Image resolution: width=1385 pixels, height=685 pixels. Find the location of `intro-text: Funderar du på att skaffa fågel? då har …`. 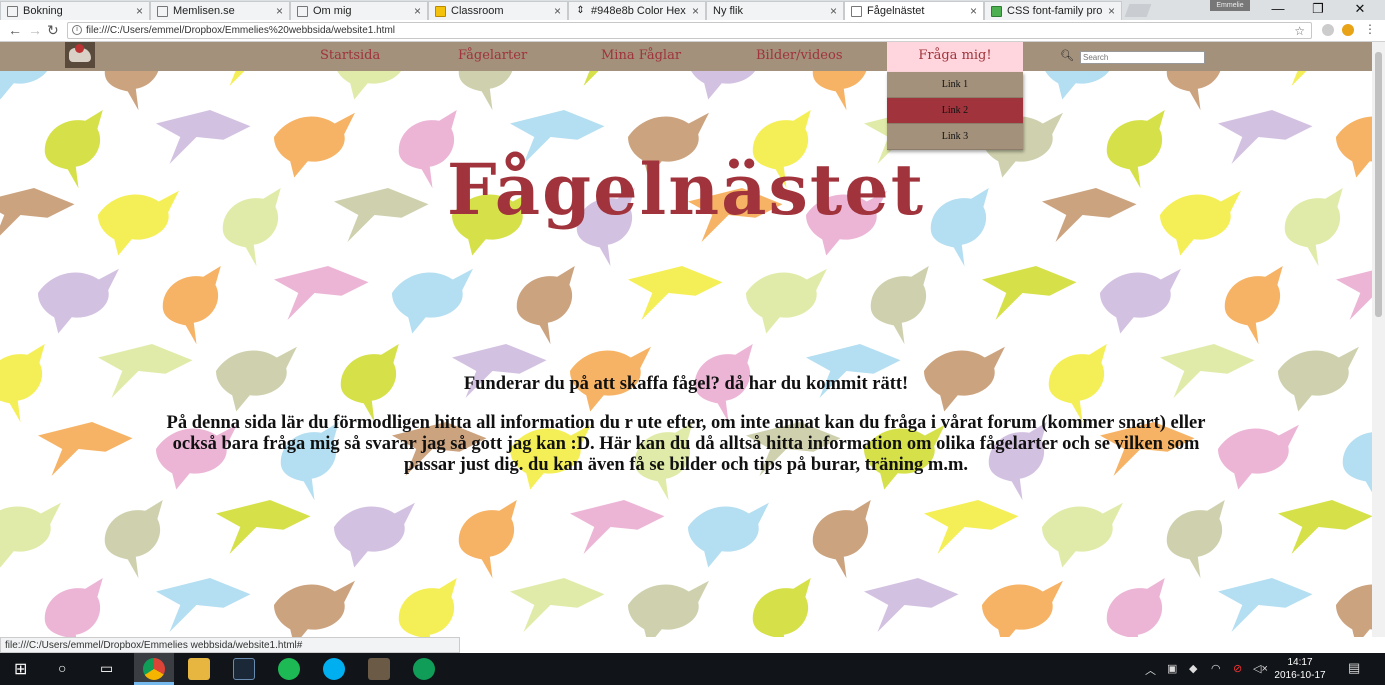

intro-text: Funderar du på att skaffa fågel? då har … is located at coordinates (686, 425).